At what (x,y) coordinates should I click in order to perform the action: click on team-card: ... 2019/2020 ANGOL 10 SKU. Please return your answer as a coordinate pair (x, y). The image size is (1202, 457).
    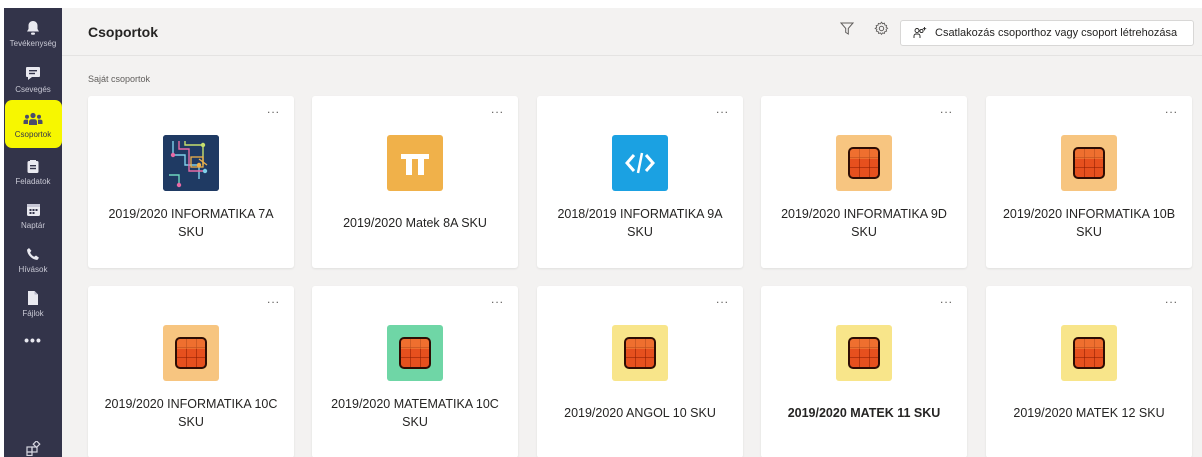
    Looking at the image, I should click on (640, 371).